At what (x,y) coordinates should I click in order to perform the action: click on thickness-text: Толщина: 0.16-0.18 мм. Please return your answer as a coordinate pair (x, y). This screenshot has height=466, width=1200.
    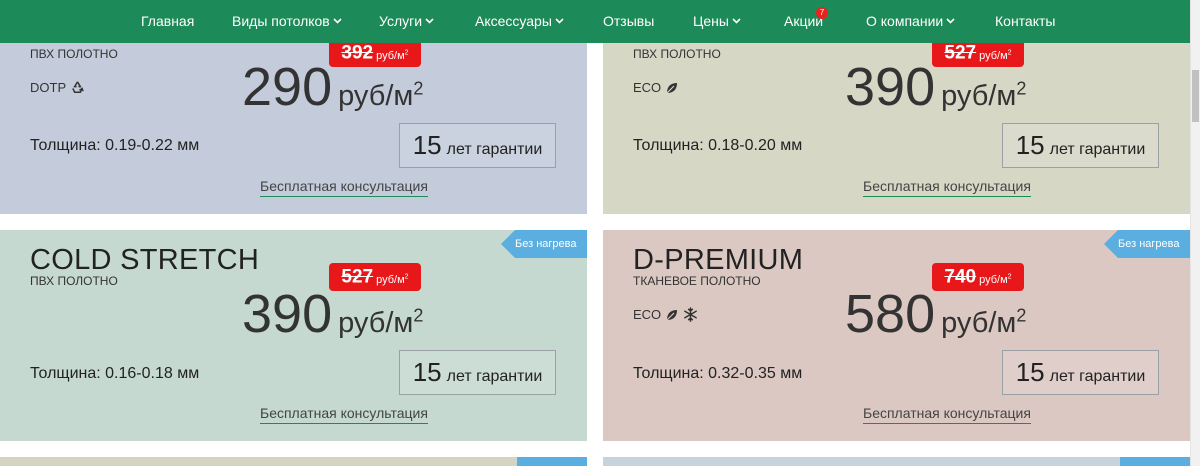
    Looking at the image, I should click on (115, 373).